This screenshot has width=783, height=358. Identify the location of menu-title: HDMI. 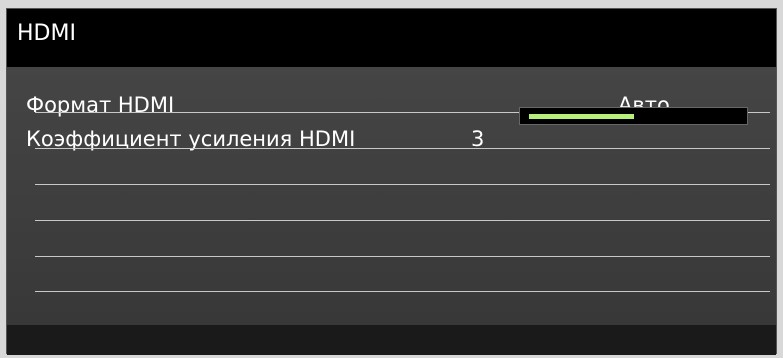
(46, 33).